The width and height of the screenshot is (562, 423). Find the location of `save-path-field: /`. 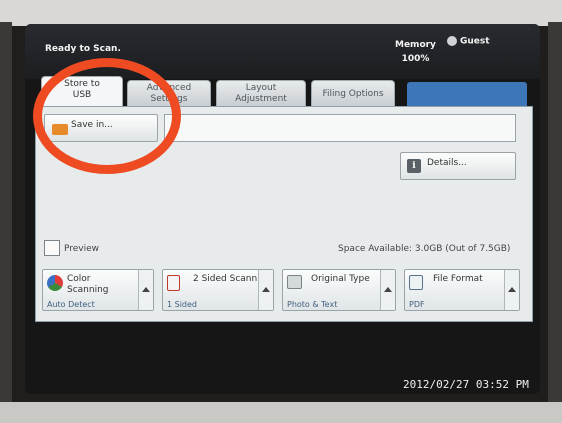

save-path-field: / is located at coordinates (340, 128).